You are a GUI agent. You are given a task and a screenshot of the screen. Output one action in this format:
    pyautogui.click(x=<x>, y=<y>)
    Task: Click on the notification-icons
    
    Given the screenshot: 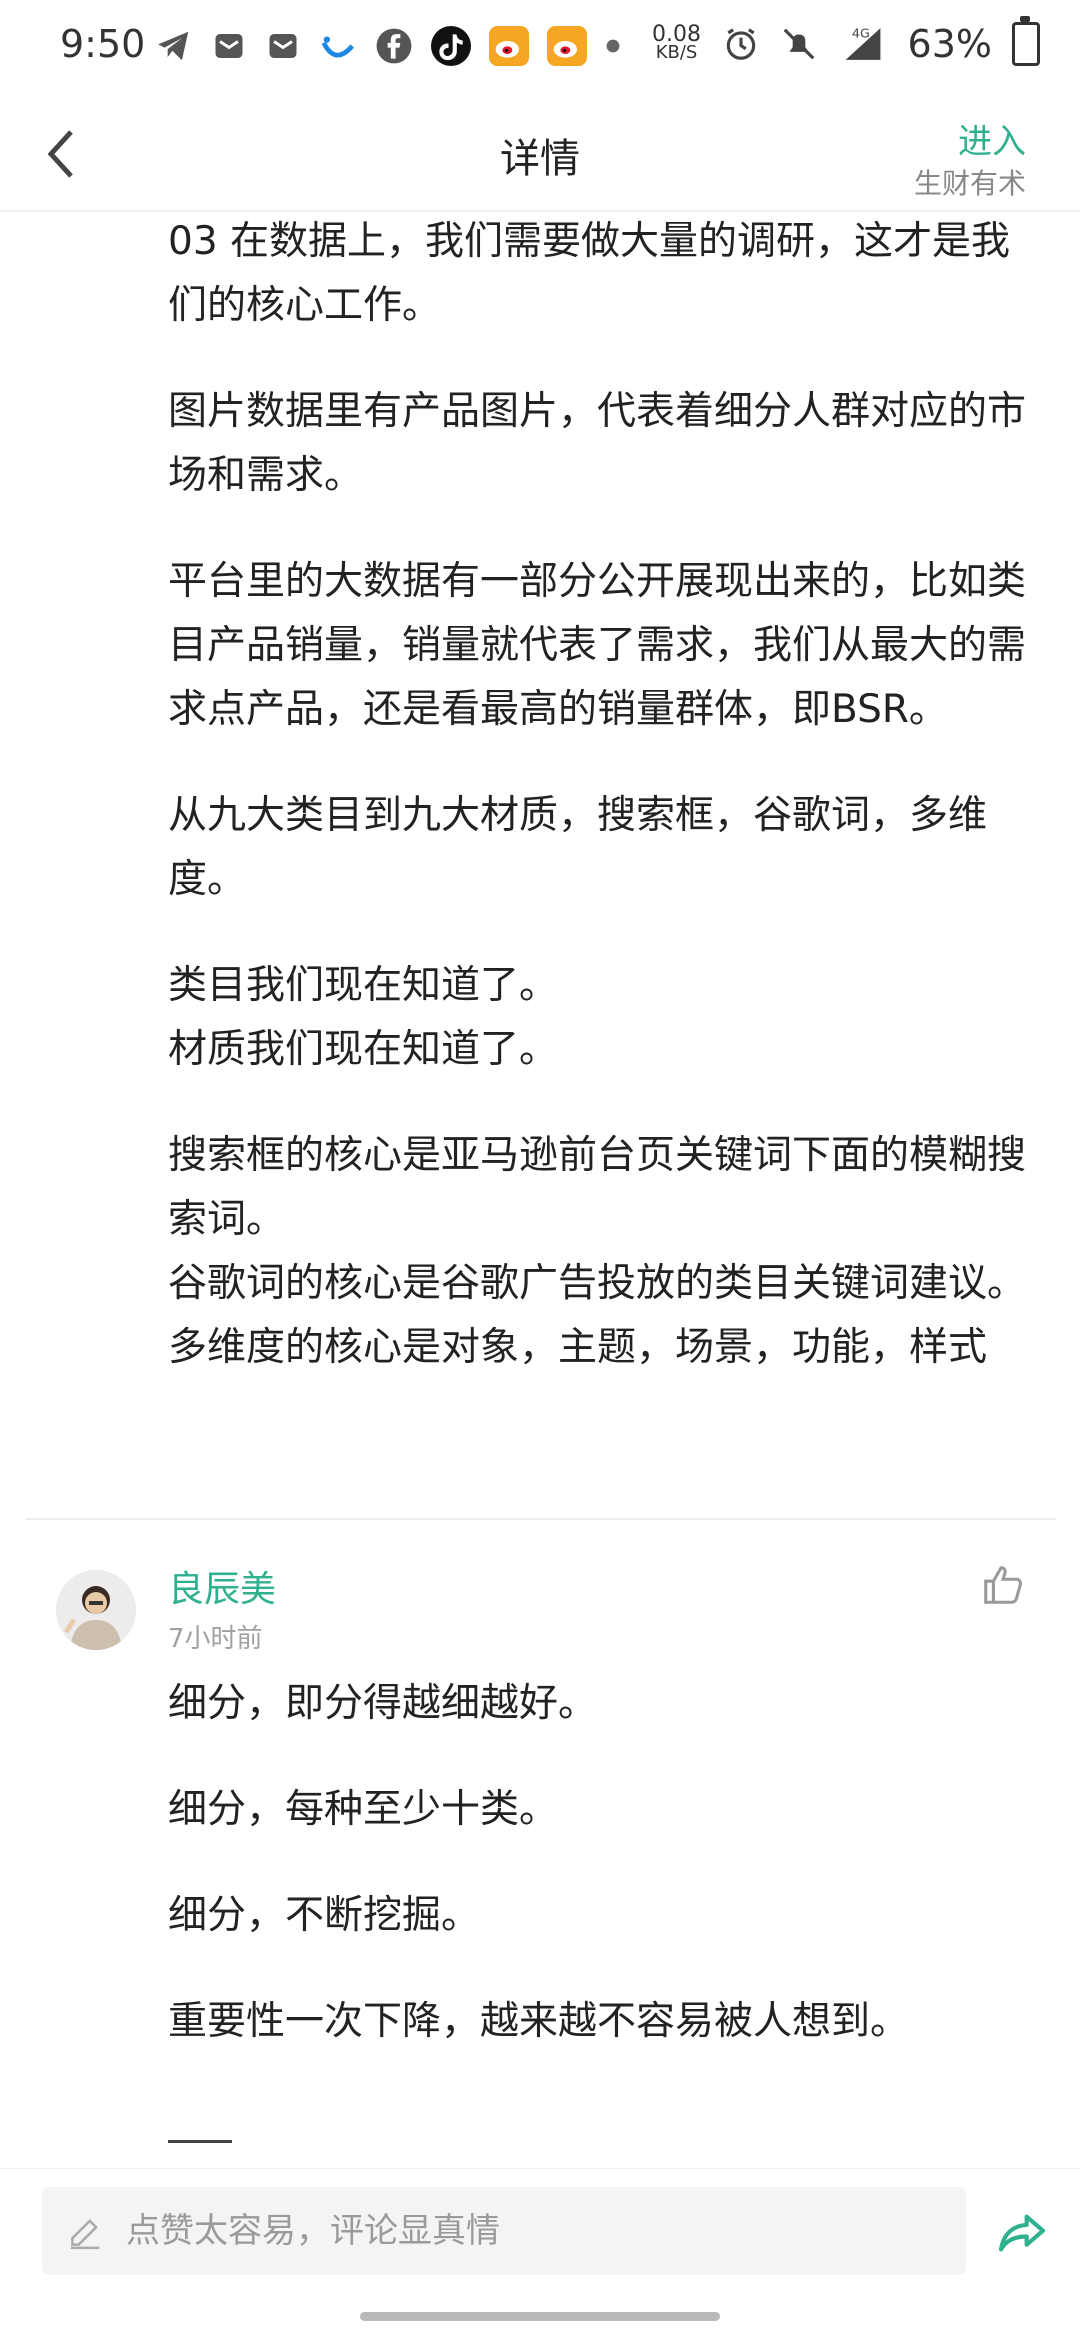 What is the action you would take?
    pyautogui.click(x=388, y=46)
    